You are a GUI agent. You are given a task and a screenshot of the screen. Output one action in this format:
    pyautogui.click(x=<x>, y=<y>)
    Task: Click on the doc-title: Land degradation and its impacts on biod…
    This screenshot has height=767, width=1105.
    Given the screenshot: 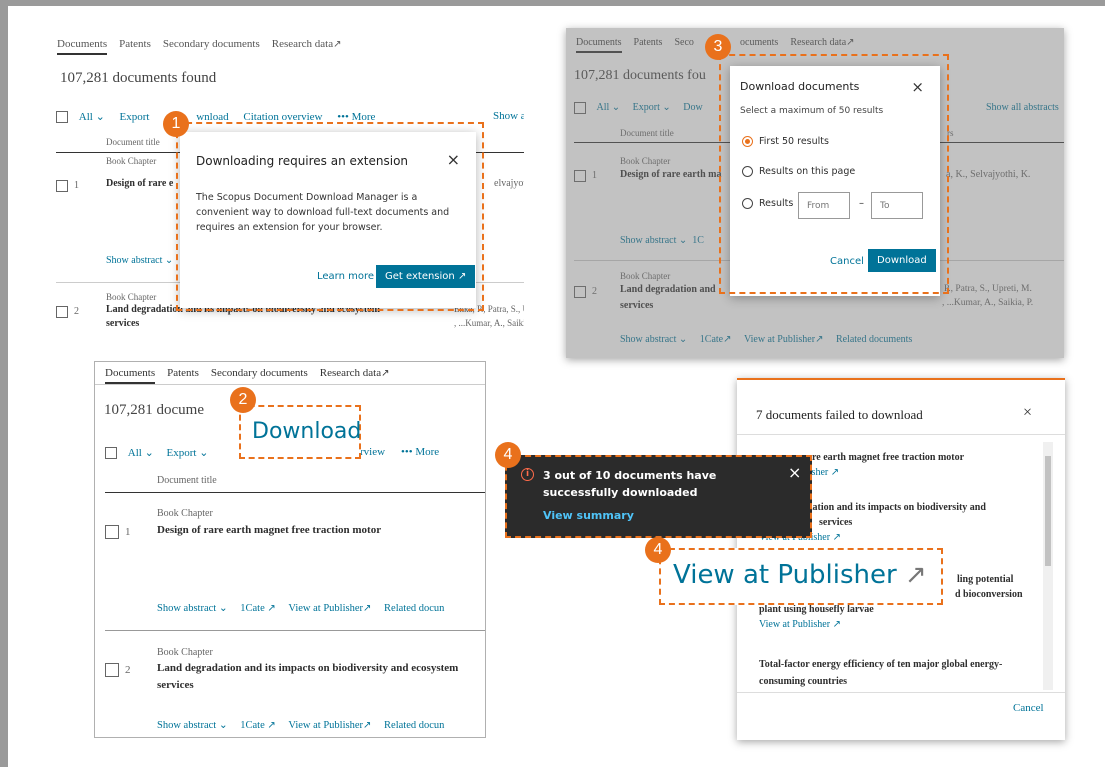 What is the action you would take?
    pyautogui.click(x=307, y=668)
    